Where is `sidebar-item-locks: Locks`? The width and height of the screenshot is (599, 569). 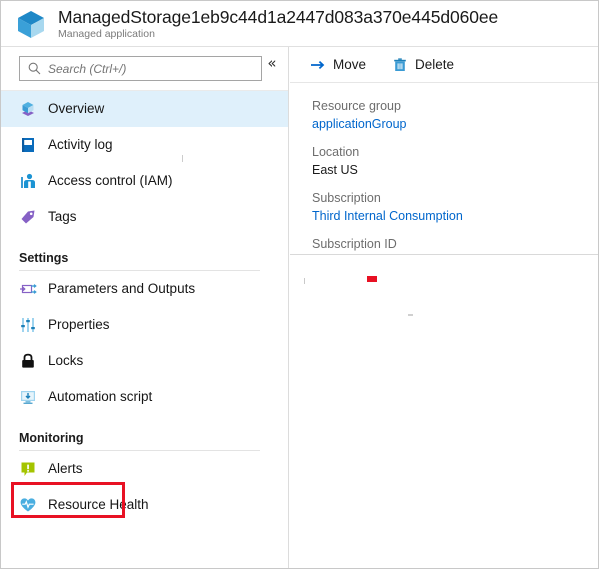 sidebar-item-locks: Locks is located at coordinates (144, 361).